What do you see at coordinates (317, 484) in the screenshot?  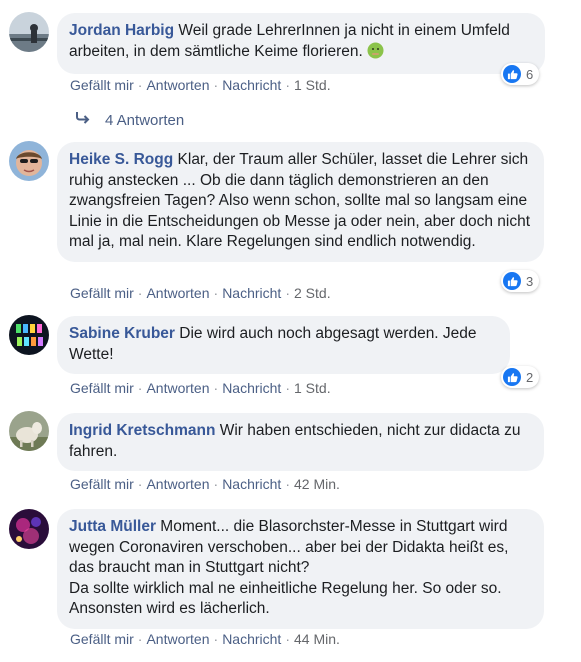 I see `comment-timestamp: 42 Min.` at bounding box center [317, 484].